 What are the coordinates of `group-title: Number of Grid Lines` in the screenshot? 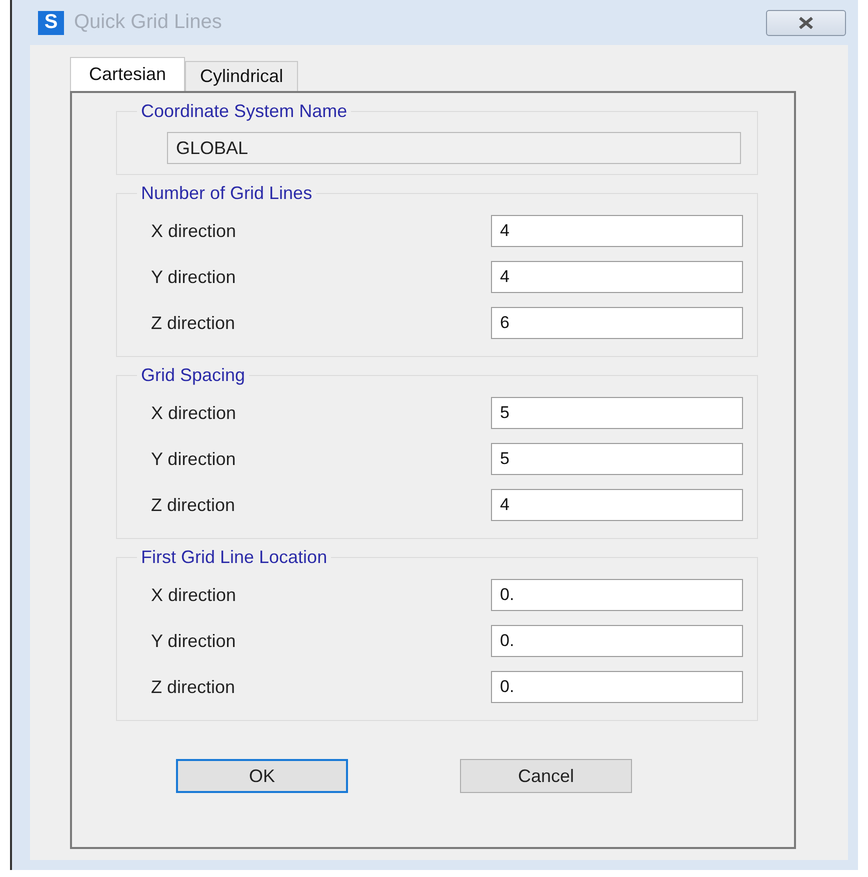 It's located at (227, 193).